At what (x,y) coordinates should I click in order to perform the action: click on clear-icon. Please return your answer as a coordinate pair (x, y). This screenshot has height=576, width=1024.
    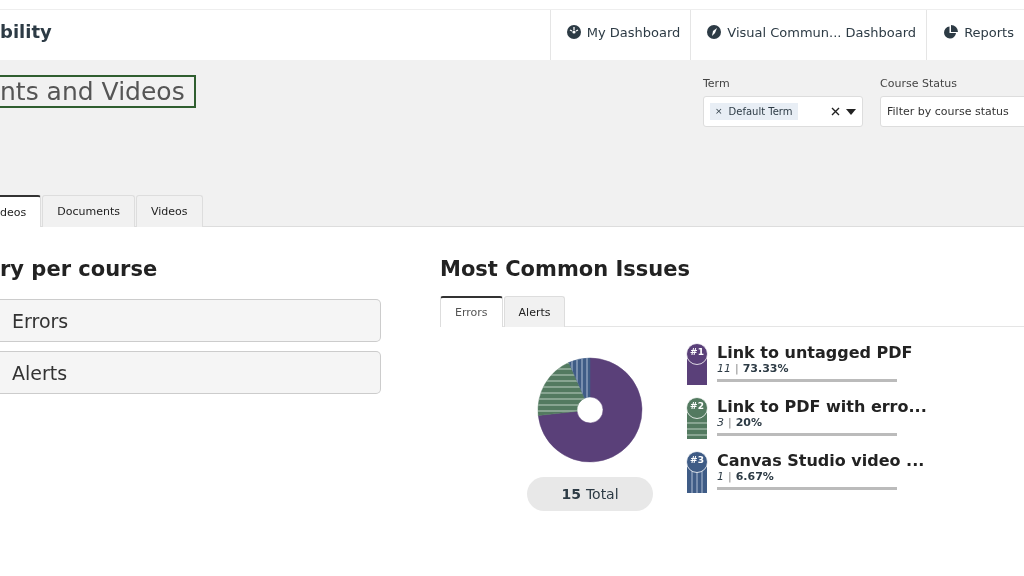
    Looking at the image, I should click on (835, 111).